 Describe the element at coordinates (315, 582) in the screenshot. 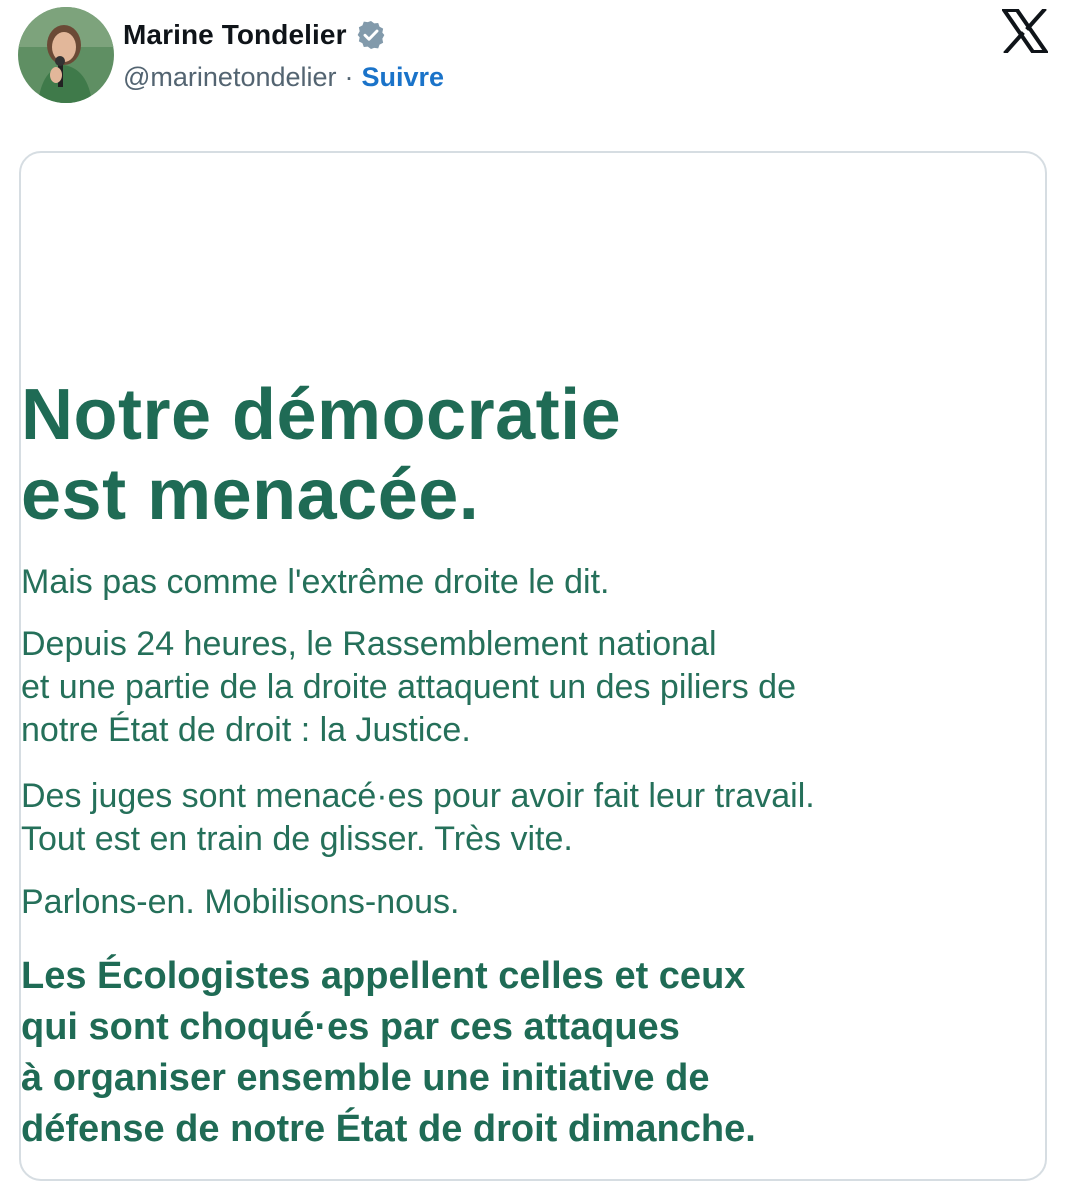

I see `text-line: Mais pas comme l'extrême droite le dit.` at that location.